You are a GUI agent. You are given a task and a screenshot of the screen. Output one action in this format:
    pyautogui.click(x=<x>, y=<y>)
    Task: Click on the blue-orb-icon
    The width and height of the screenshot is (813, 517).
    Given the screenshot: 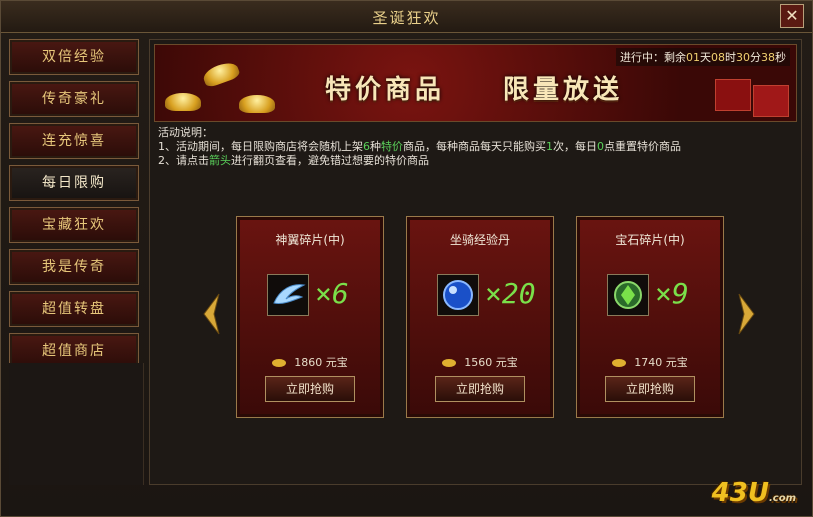 What is the action you would take?
    pyautogui.click(x=458, y=295)
    